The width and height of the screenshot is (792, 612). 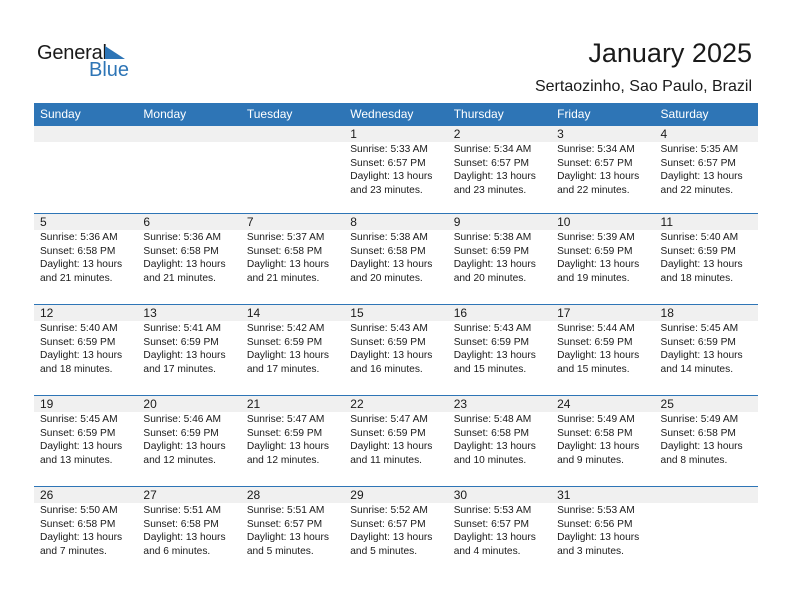 I want to click on daylight-minutes: and 11 minutes., so click(x=386, y=460).